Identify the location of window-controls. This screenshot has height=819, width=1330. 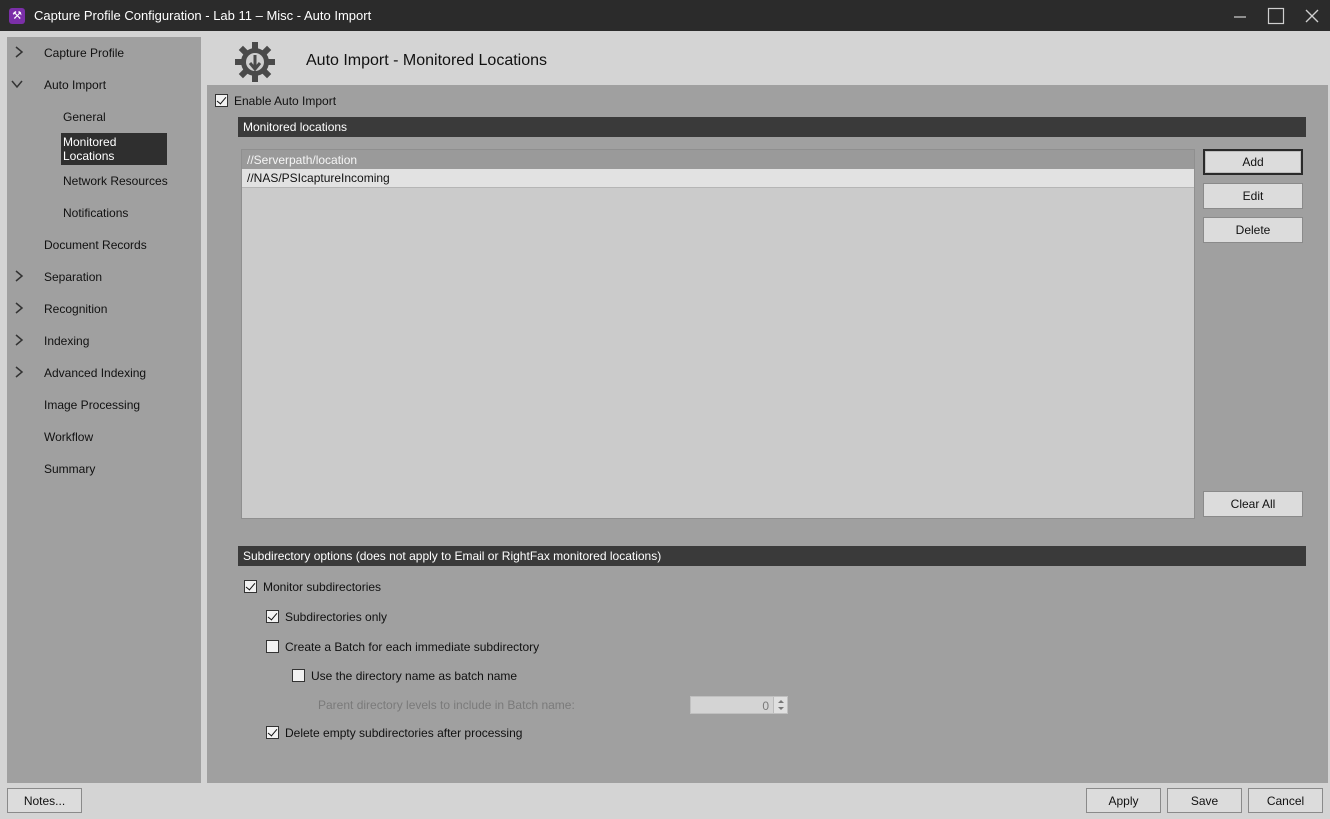
(1276, 15).